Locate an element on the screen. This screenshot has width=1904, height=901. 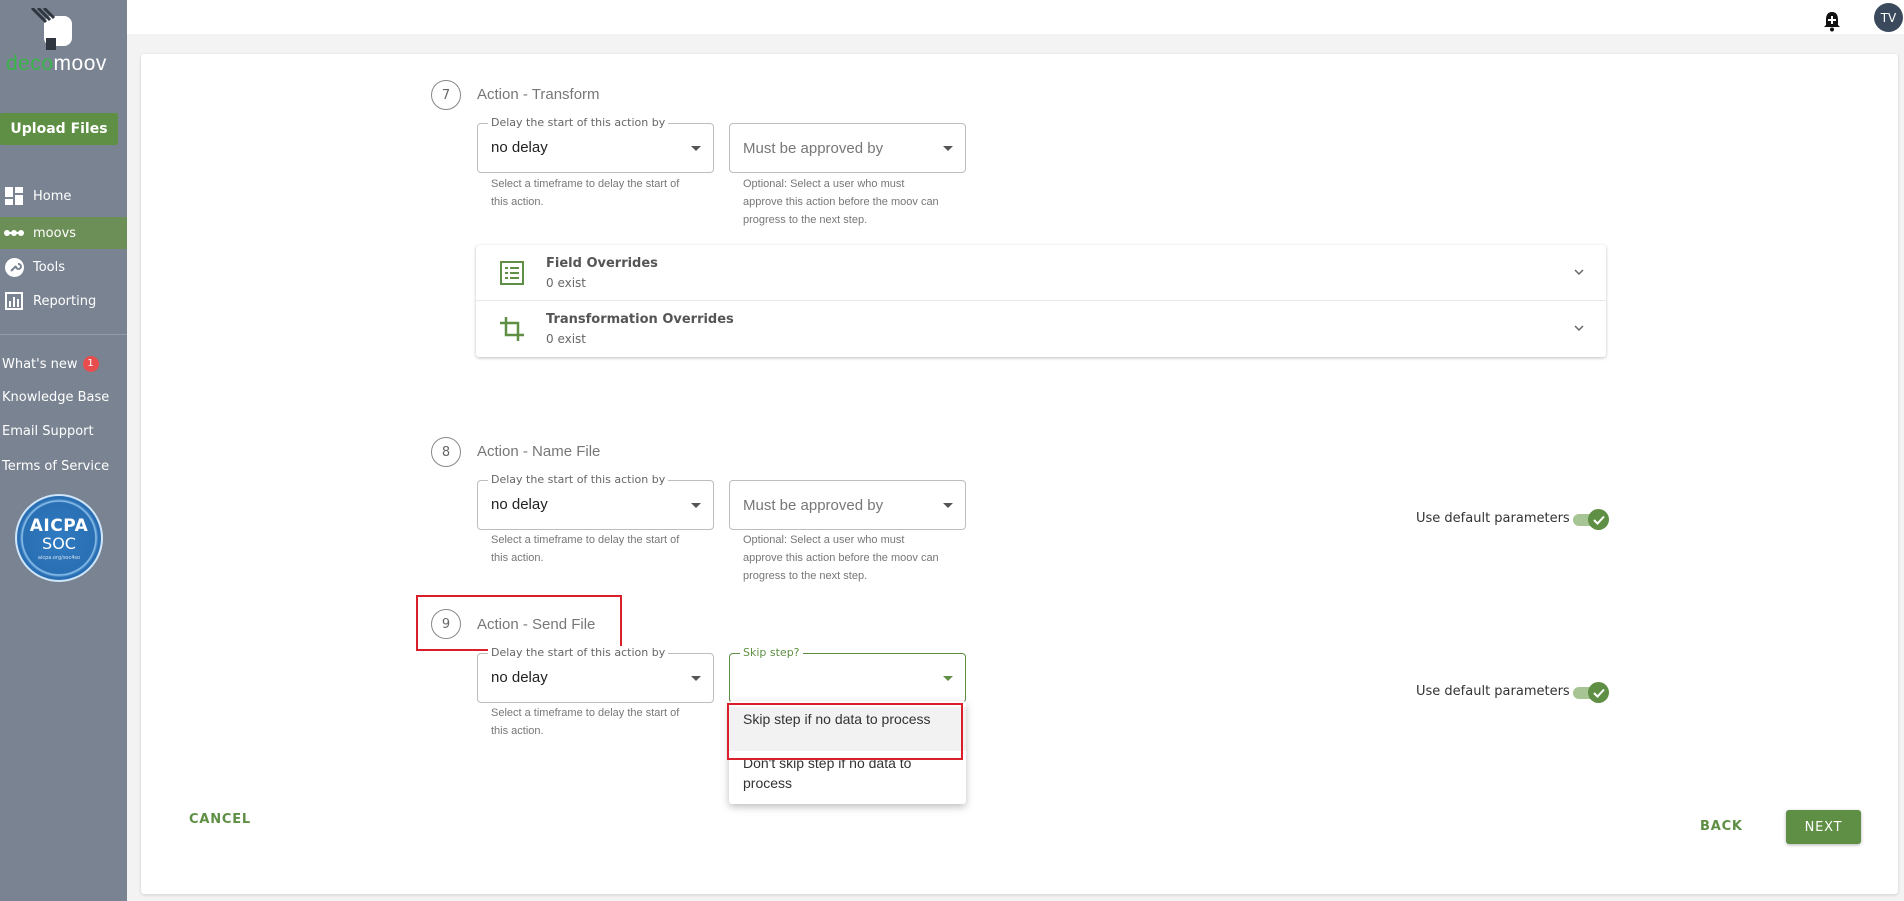
transformation-overrides-title: Transformation Overrides is located at coordinates (640, 319).